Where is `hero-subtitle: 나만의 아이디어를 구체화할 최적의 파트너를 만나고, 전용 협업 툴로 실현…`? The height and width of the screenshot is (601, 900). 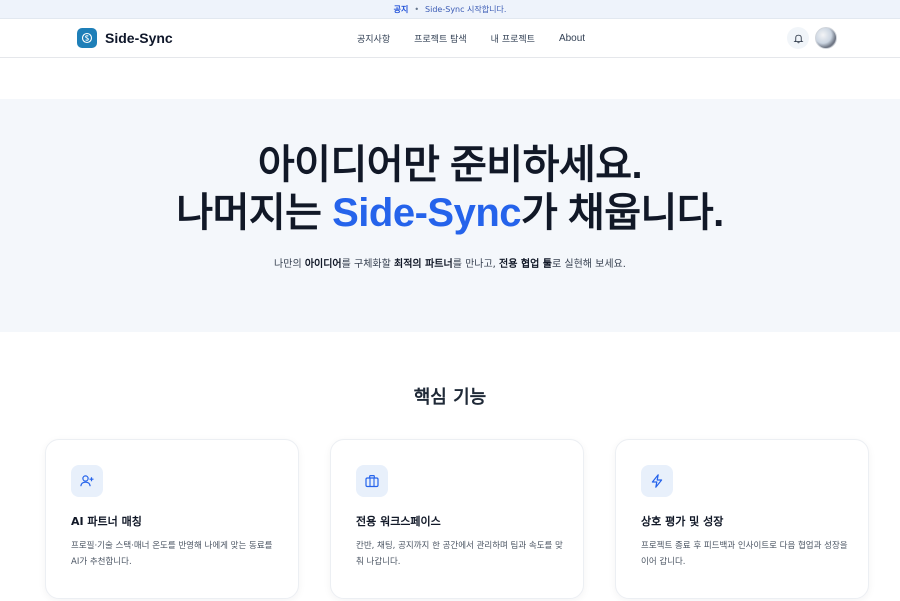 hero-subtitle: 나만의 아이디어를 구체화할 최적의 파트너를 만나고, 전용 협업 툴로 실현… is located at coordinates (450, 262).